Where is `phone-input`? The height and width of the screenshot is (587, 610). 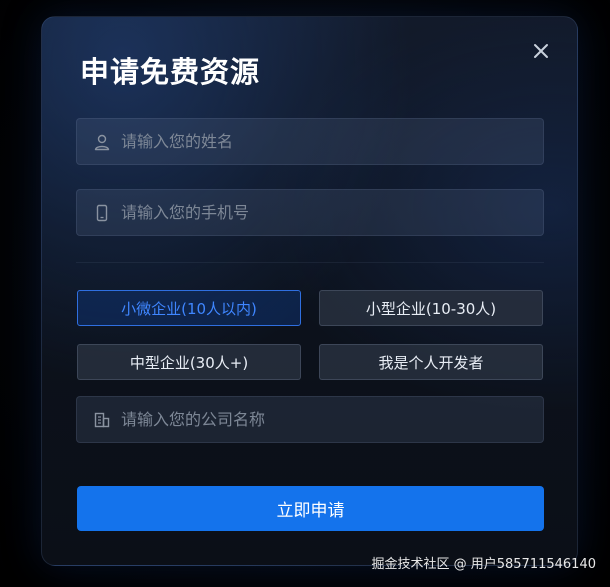
phone-input is located at coordinates (321, 212).